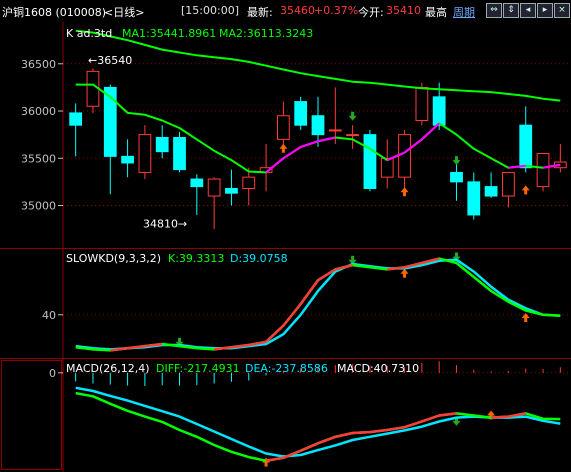  What do you see at coordinates (436, 12) in the screenshot?
I see `high-label: 最高` at bounding box center [436, 12].